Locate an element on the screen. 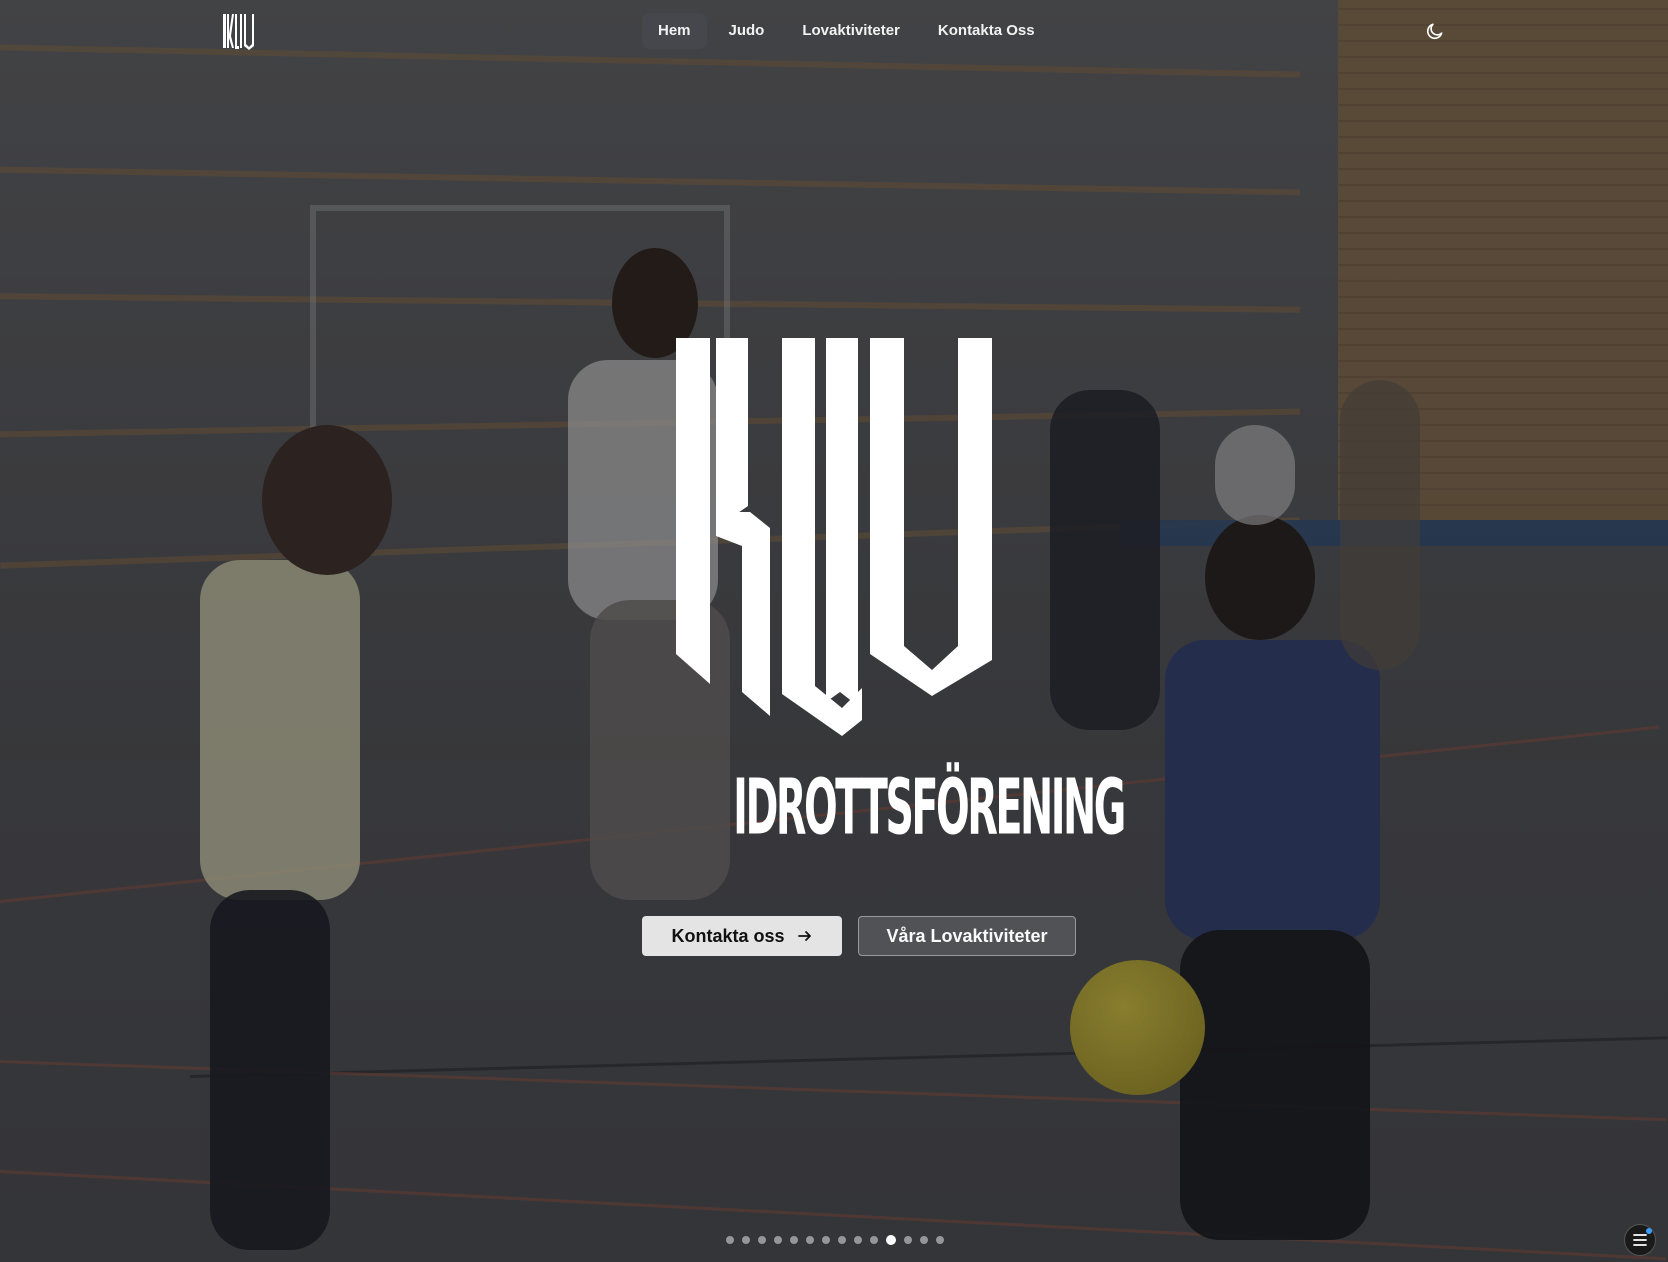 The width and height of the screenshot is (1668, 1262). nav-item-hem: Hem is located at coordinates (674, 31).